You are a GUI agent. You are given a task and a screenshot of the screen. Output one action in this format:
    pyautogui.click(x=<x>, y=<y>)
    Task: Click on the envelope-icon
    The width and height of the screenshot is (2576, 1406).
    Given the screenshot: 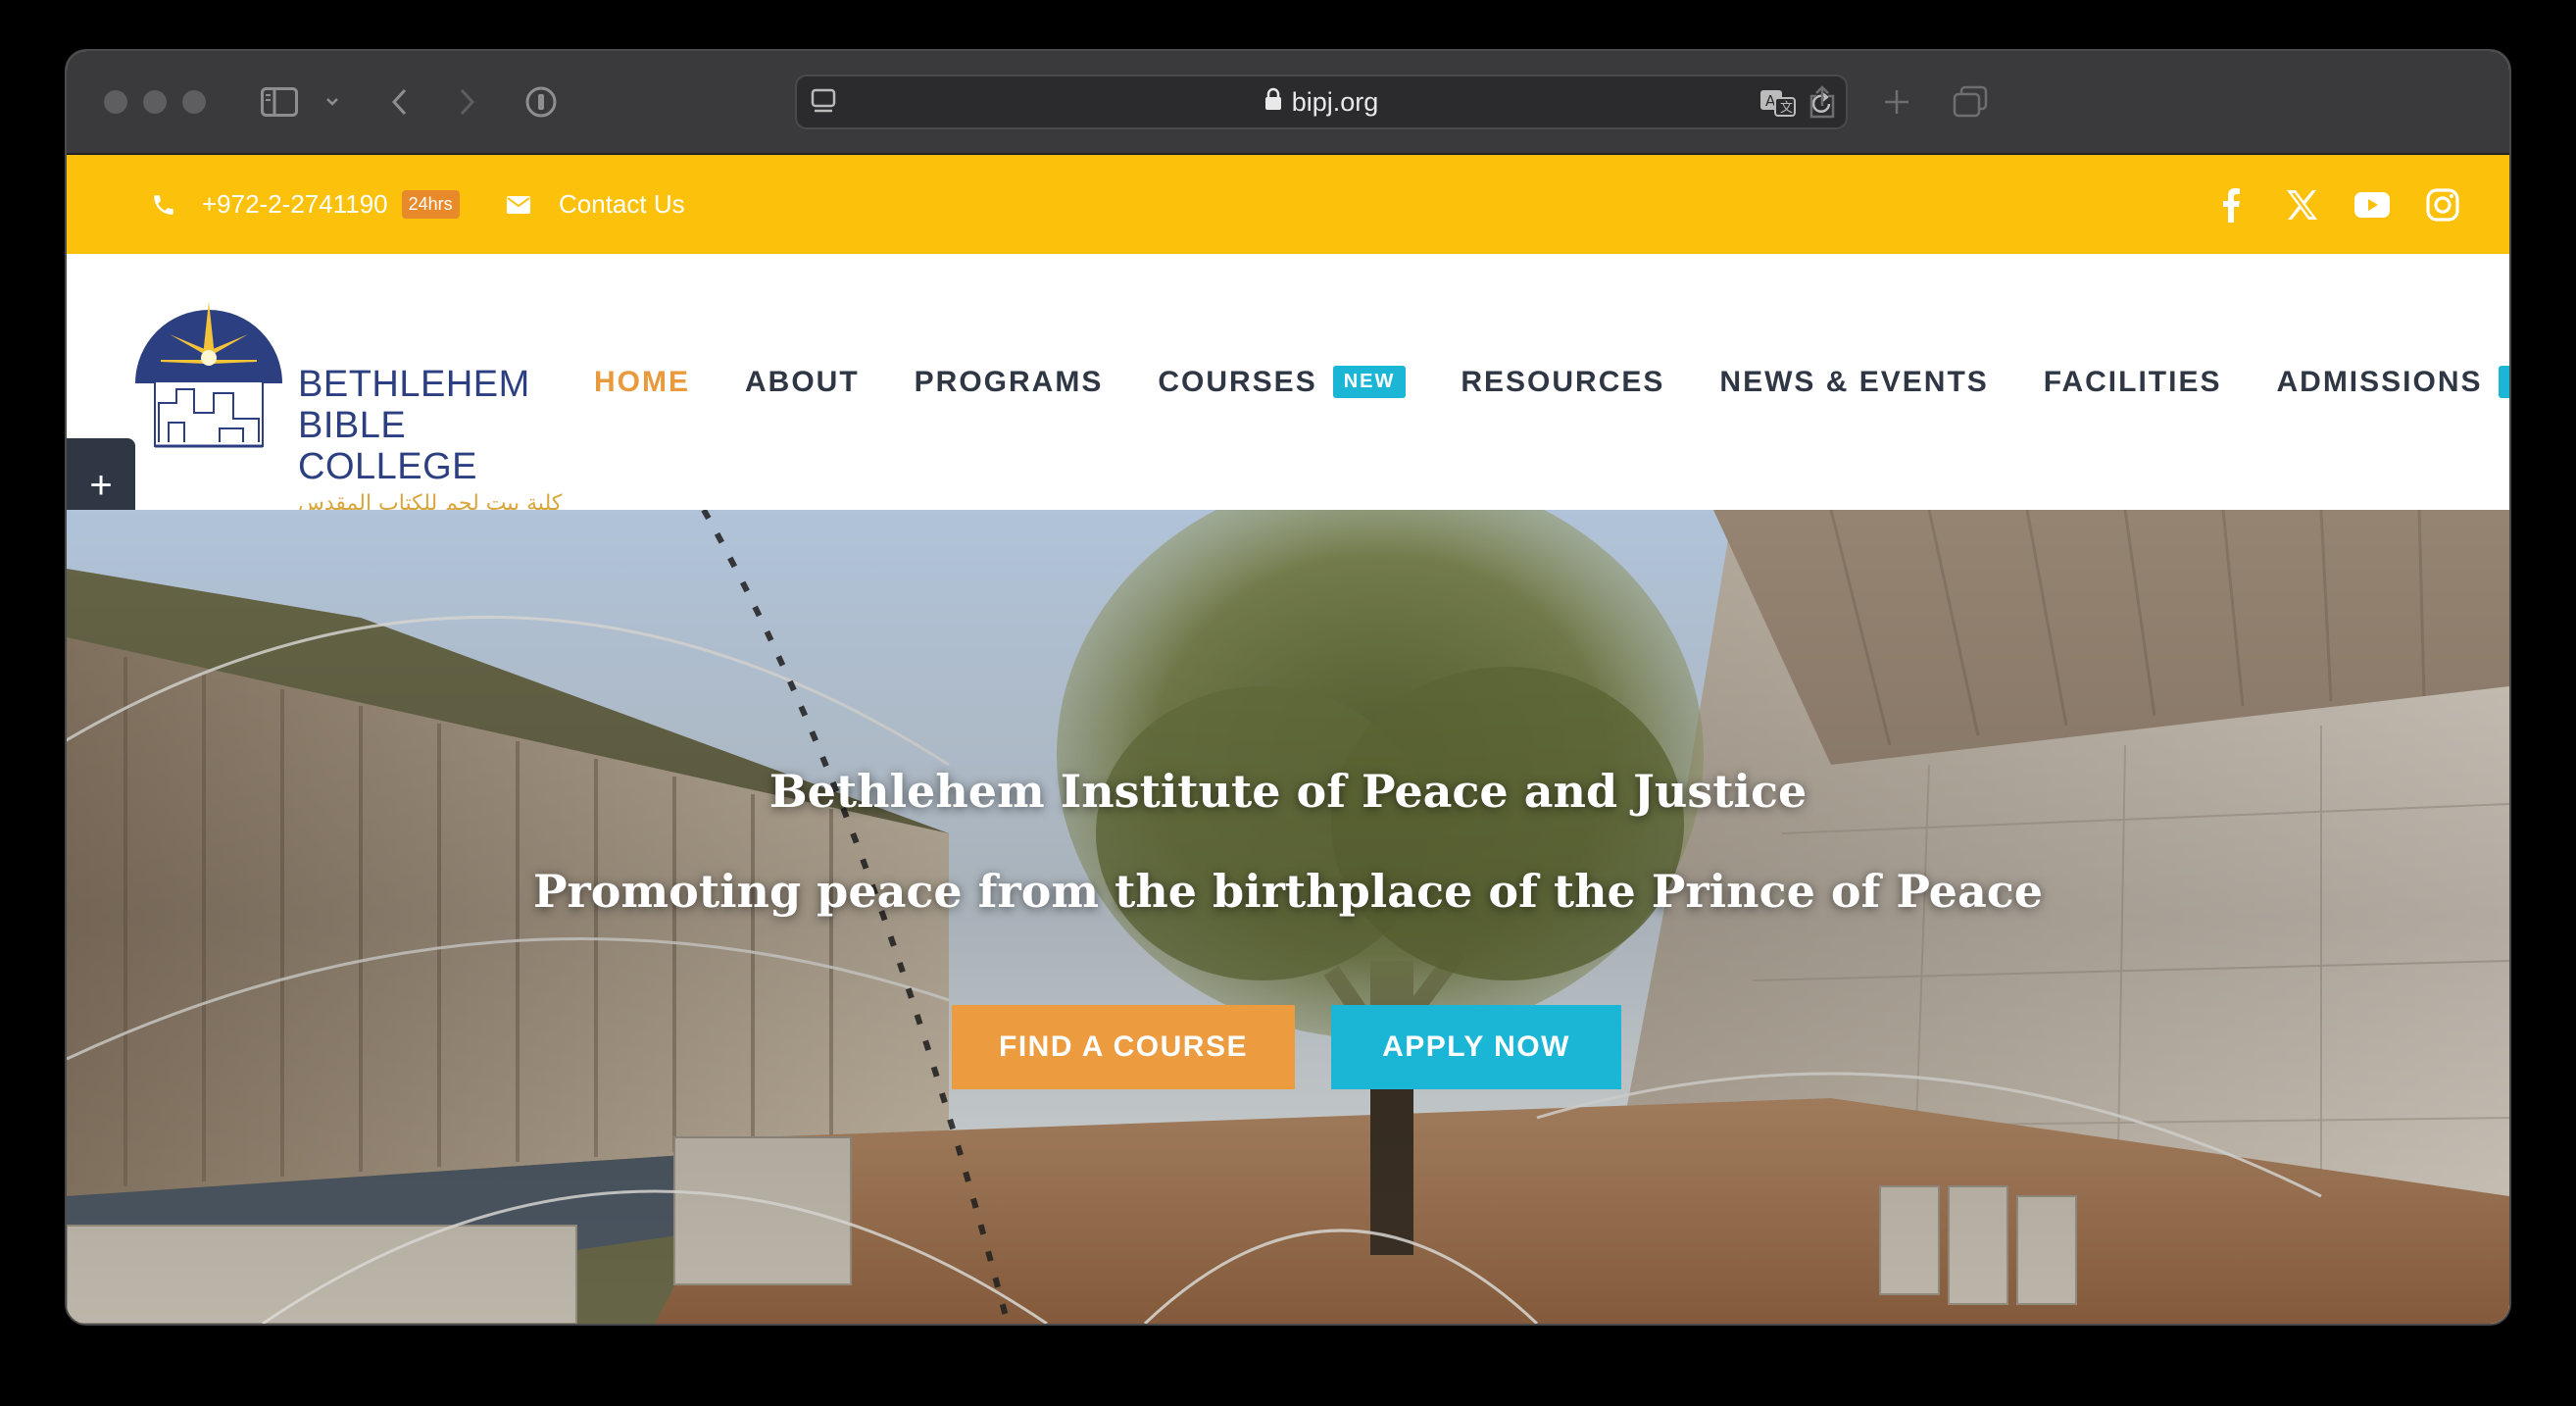 What is the action you would take?
    pyautogui.click(x=518, y=205)
    